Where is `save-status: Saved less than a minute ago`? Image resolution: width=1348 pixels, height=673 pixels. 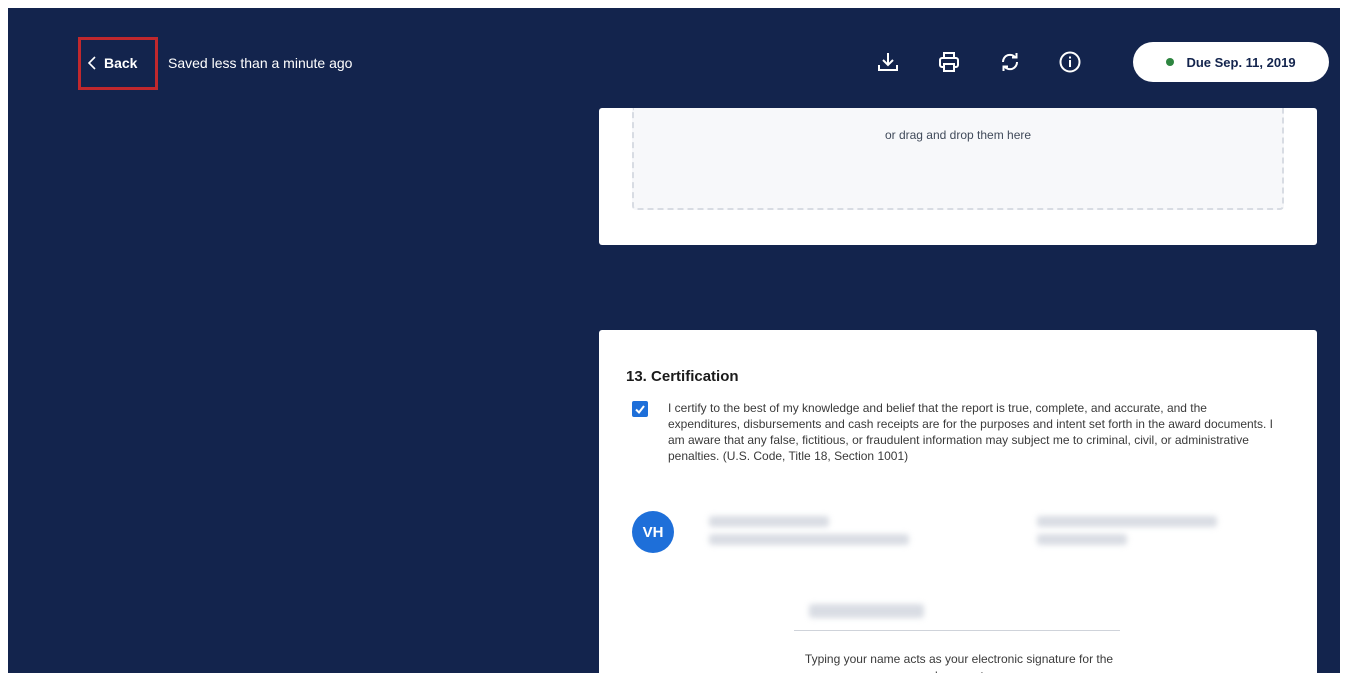
save-status: Saved less than a minute ago is located at coordinates (260, 63).